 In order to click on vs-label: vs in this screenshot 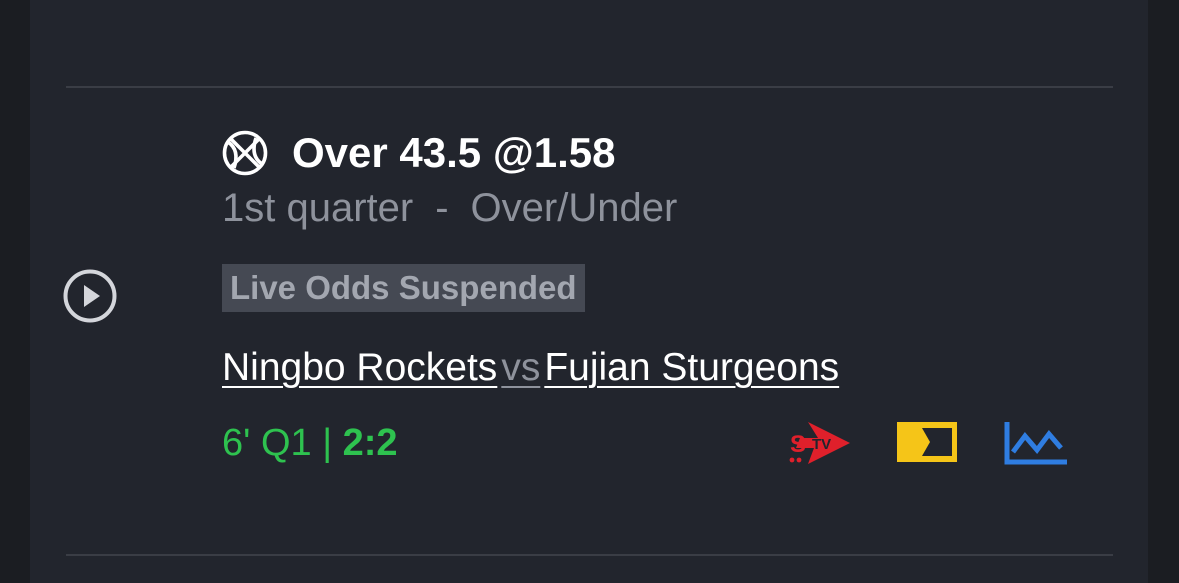, I will do `click(521, 367)`.